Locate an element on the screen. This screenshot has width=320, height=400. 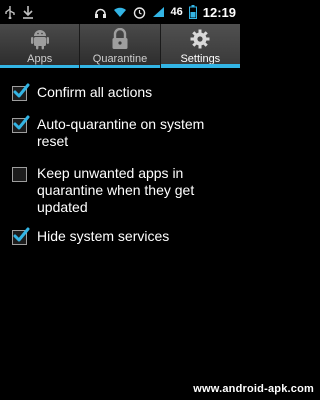
setting-confirm-all-actions: Confirm all actions is located at coordinates (120, 92).